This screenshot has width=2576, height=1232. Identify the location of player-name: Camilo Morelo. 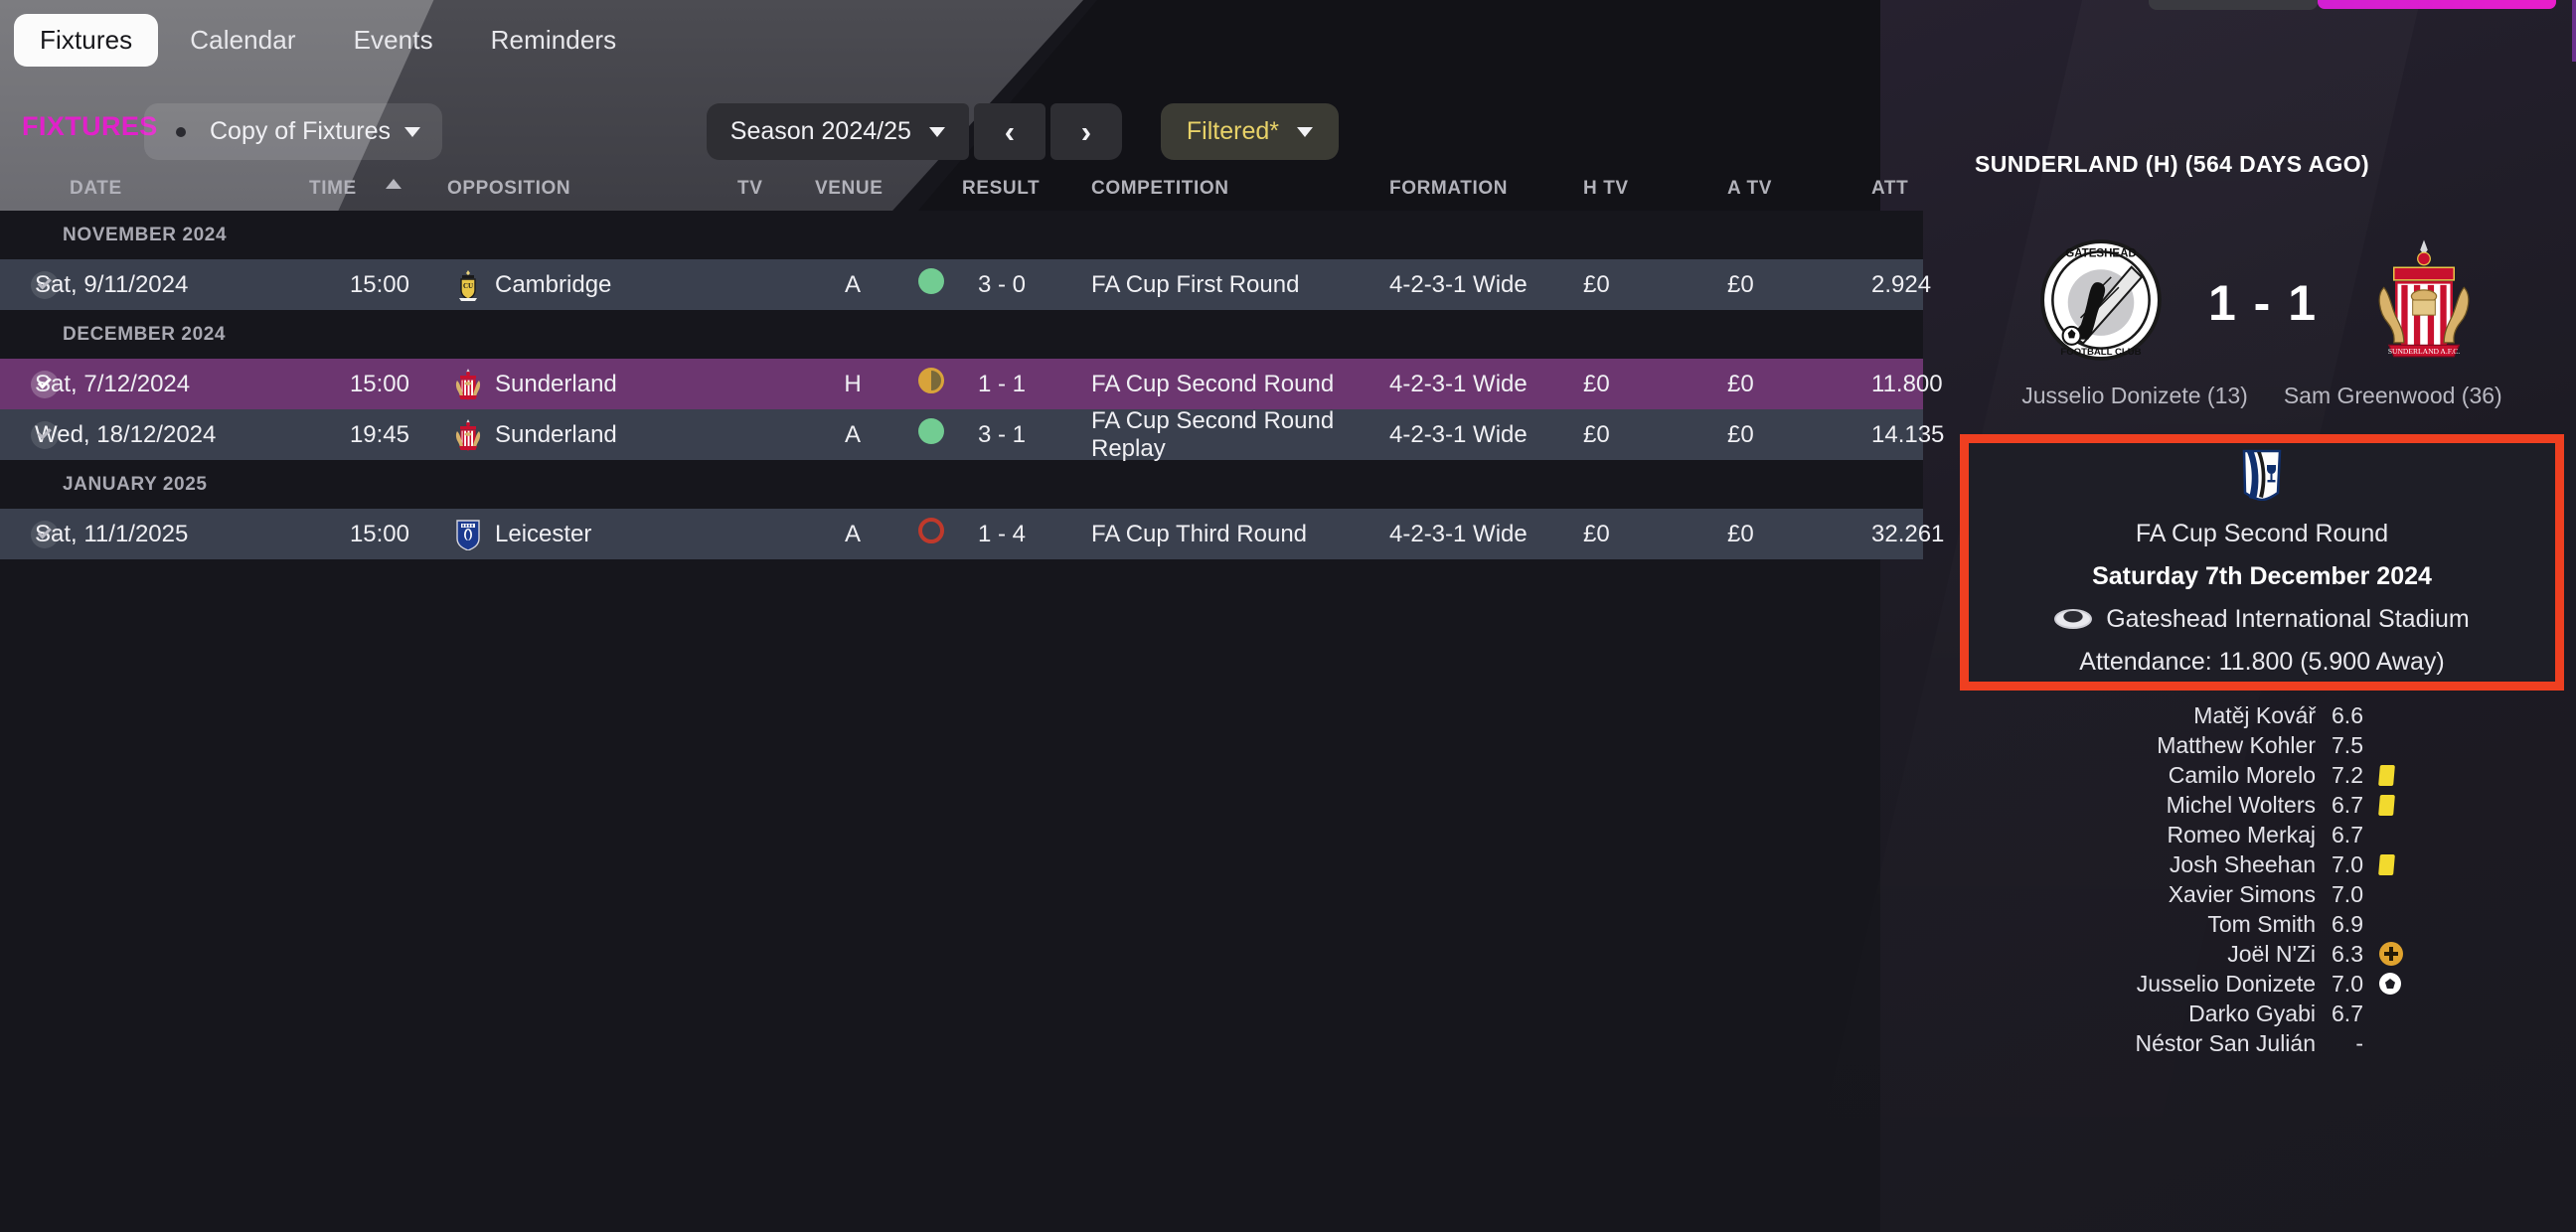
(2242, 775).